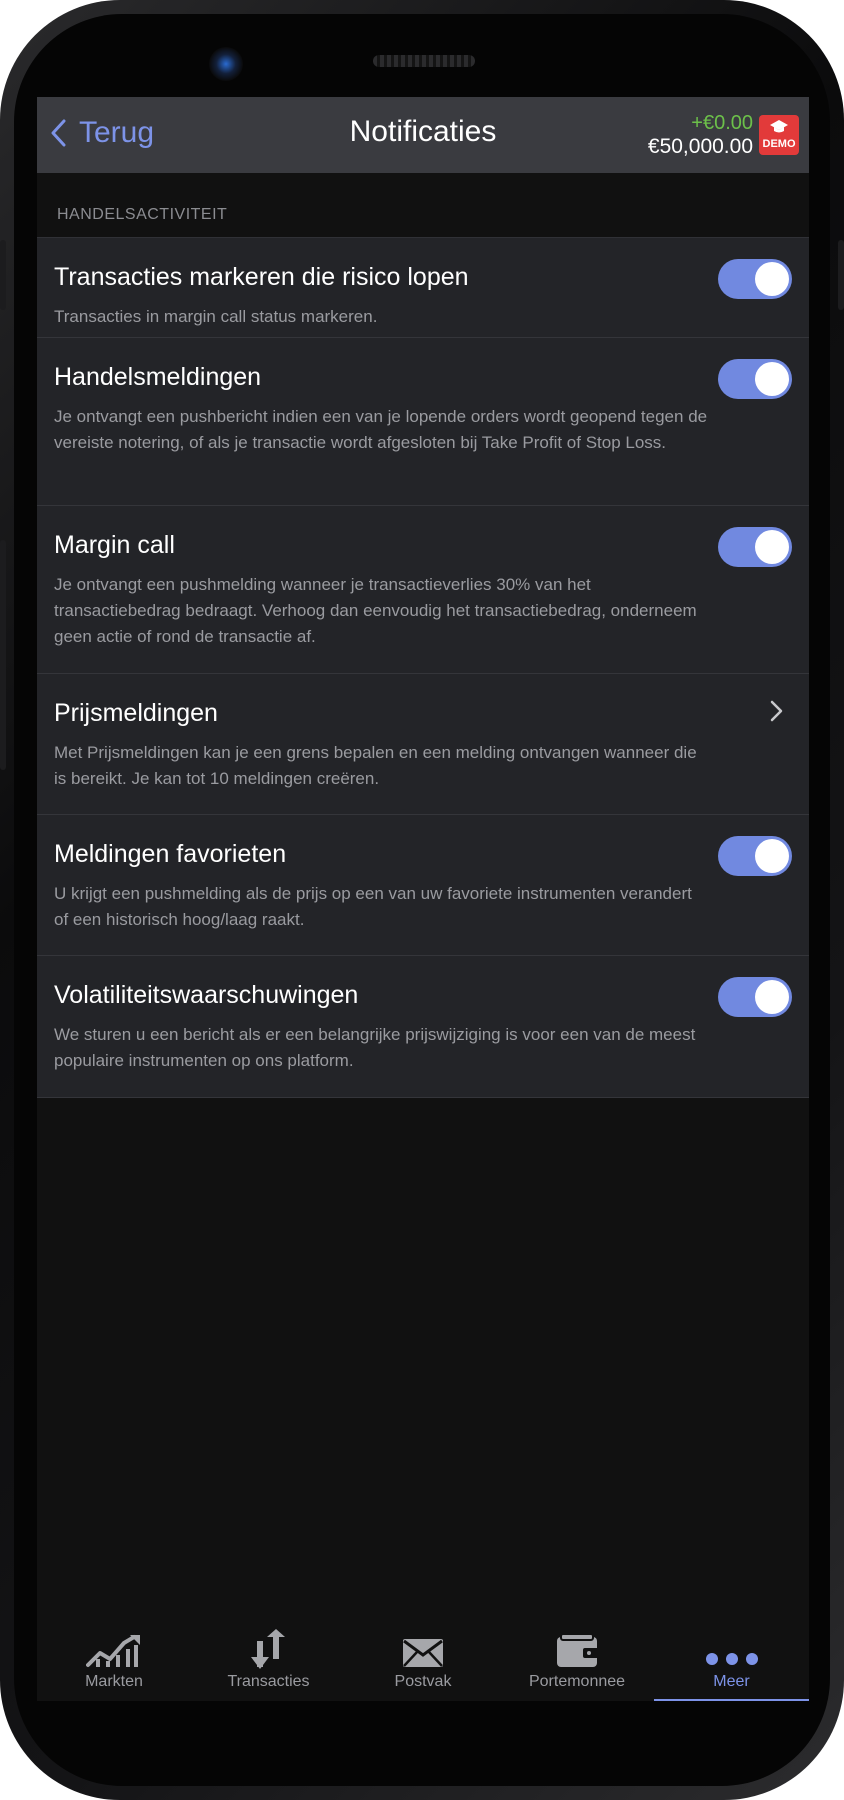 This screenshot has height=1800, width=844. I want to click on tab-label: Transacties, so click(268, 1681).